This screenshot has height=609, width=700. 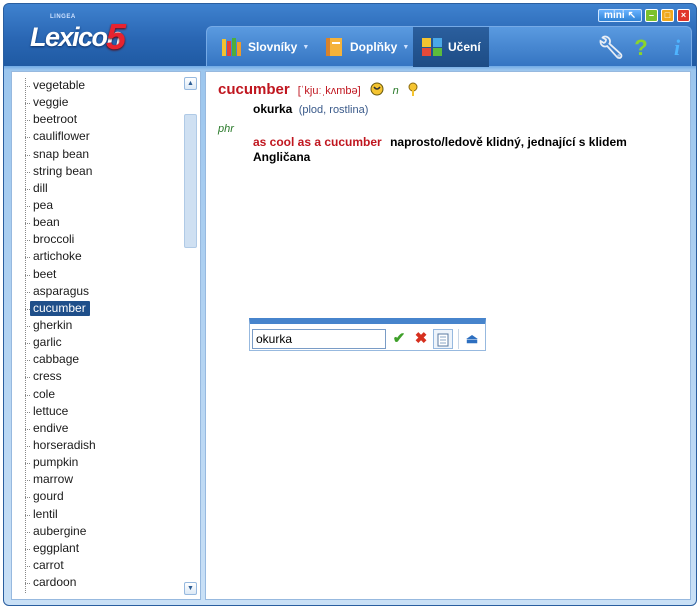 I want to click on word-list-item: vegetable, so click(x=102, y=85).